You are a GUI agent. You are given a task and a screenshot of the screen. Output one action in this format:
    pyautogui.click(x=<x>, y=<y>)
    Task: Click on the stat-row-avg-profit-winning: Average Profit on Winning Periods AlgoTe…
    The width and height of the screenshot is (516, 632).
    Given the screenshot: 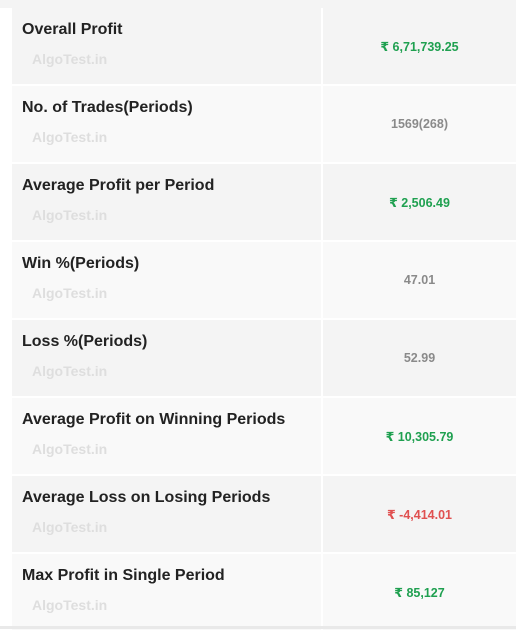 What is the action you would take?
    pyautogui.click(x=264, y=436)
    